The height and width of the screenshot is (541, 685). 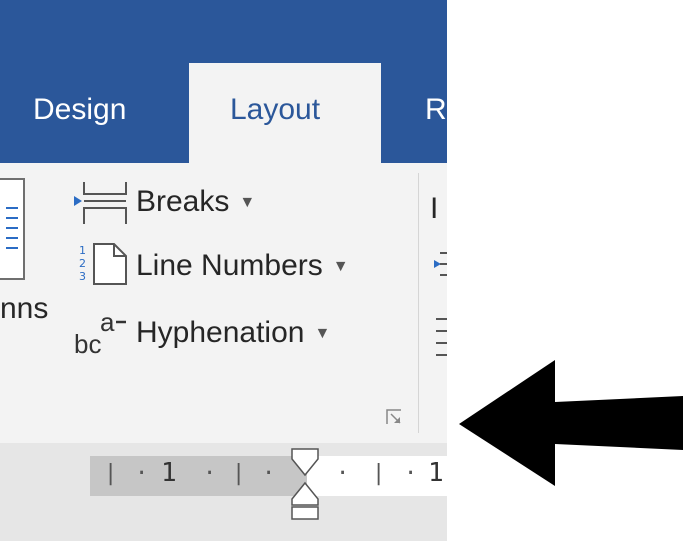 What do you see at coordinates (242, 265) in the screenshot?
I see `line-numbers-label: Line Numbers ▼` at bounding box center [242, 265].